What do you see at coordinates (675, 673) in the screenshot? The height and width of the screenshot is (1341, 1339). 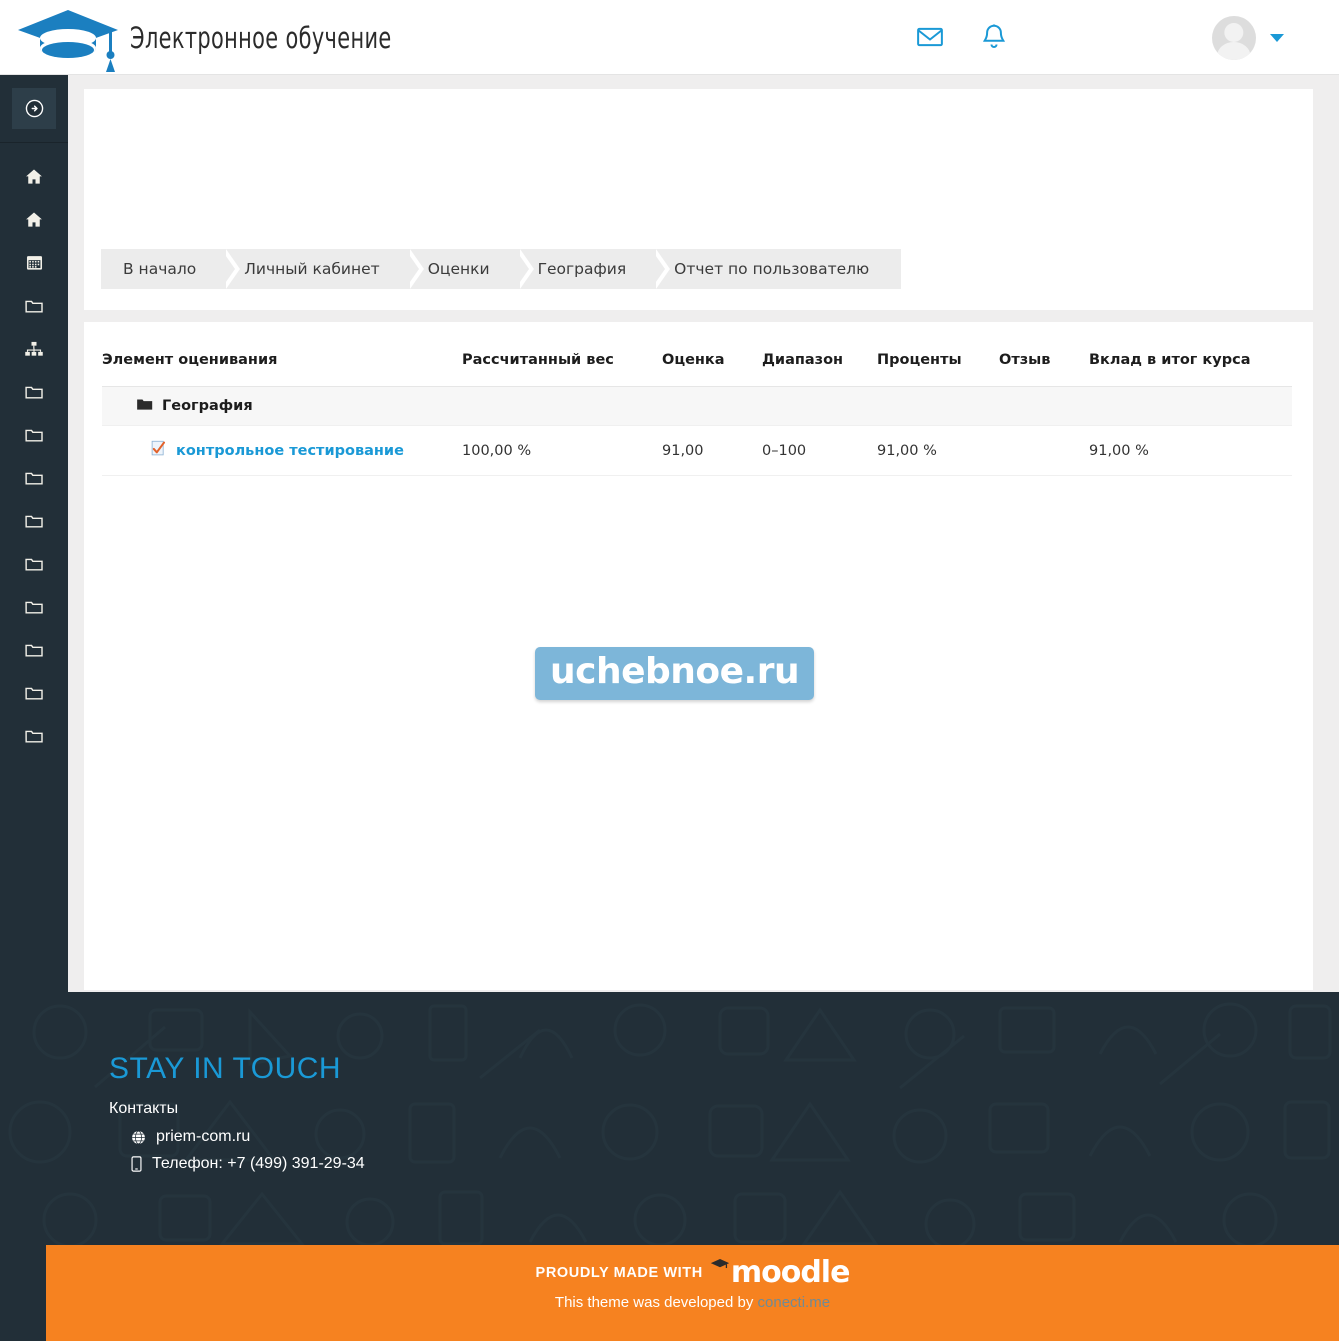 I see `watermark: uchebnoe.ru` at bounding box center [675, 673].